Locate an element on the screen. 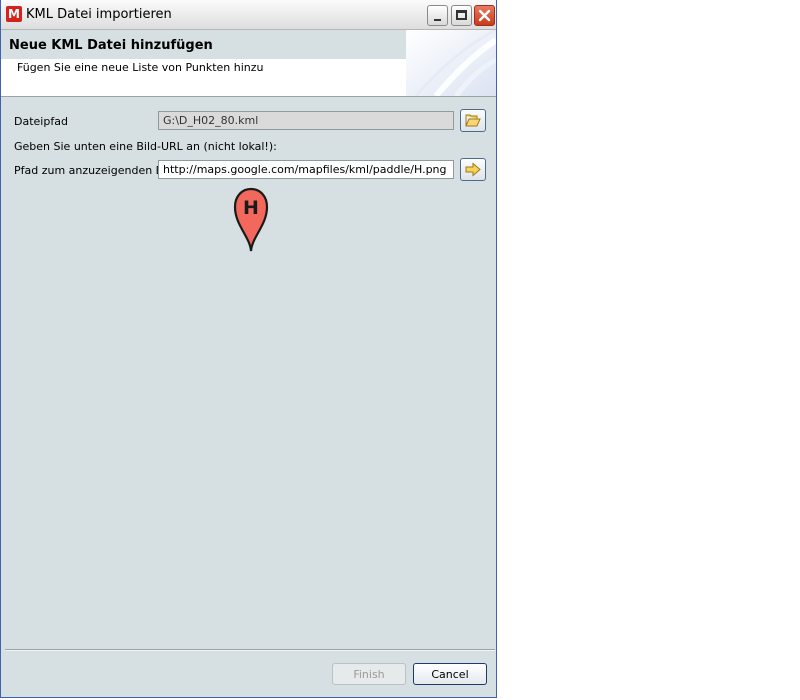 The width and height of the screenshot is (800, 700). maximize-icon is located at coordinates (461, 15).